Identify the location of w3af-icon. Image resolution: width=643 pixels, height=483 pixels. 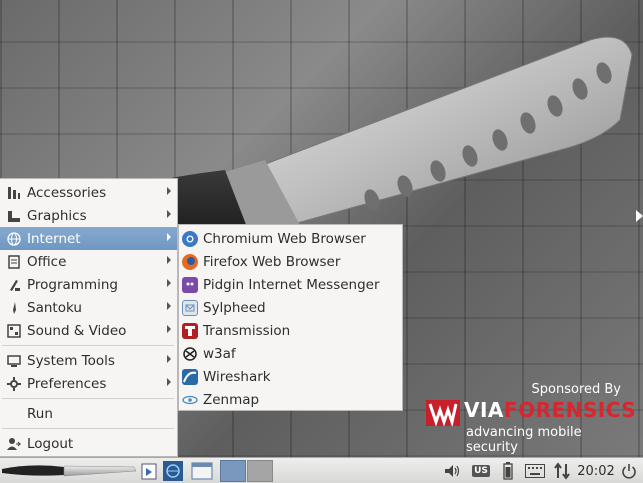
(190, 354).